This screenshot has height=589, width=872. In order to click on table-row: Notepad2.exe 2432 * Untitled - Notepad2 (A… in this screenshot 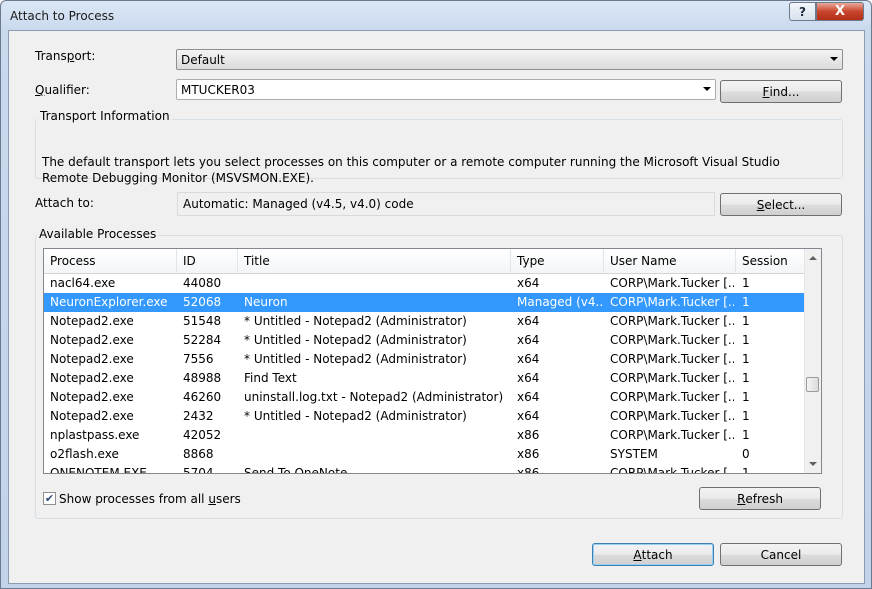, I will do `click(425, 416)`.